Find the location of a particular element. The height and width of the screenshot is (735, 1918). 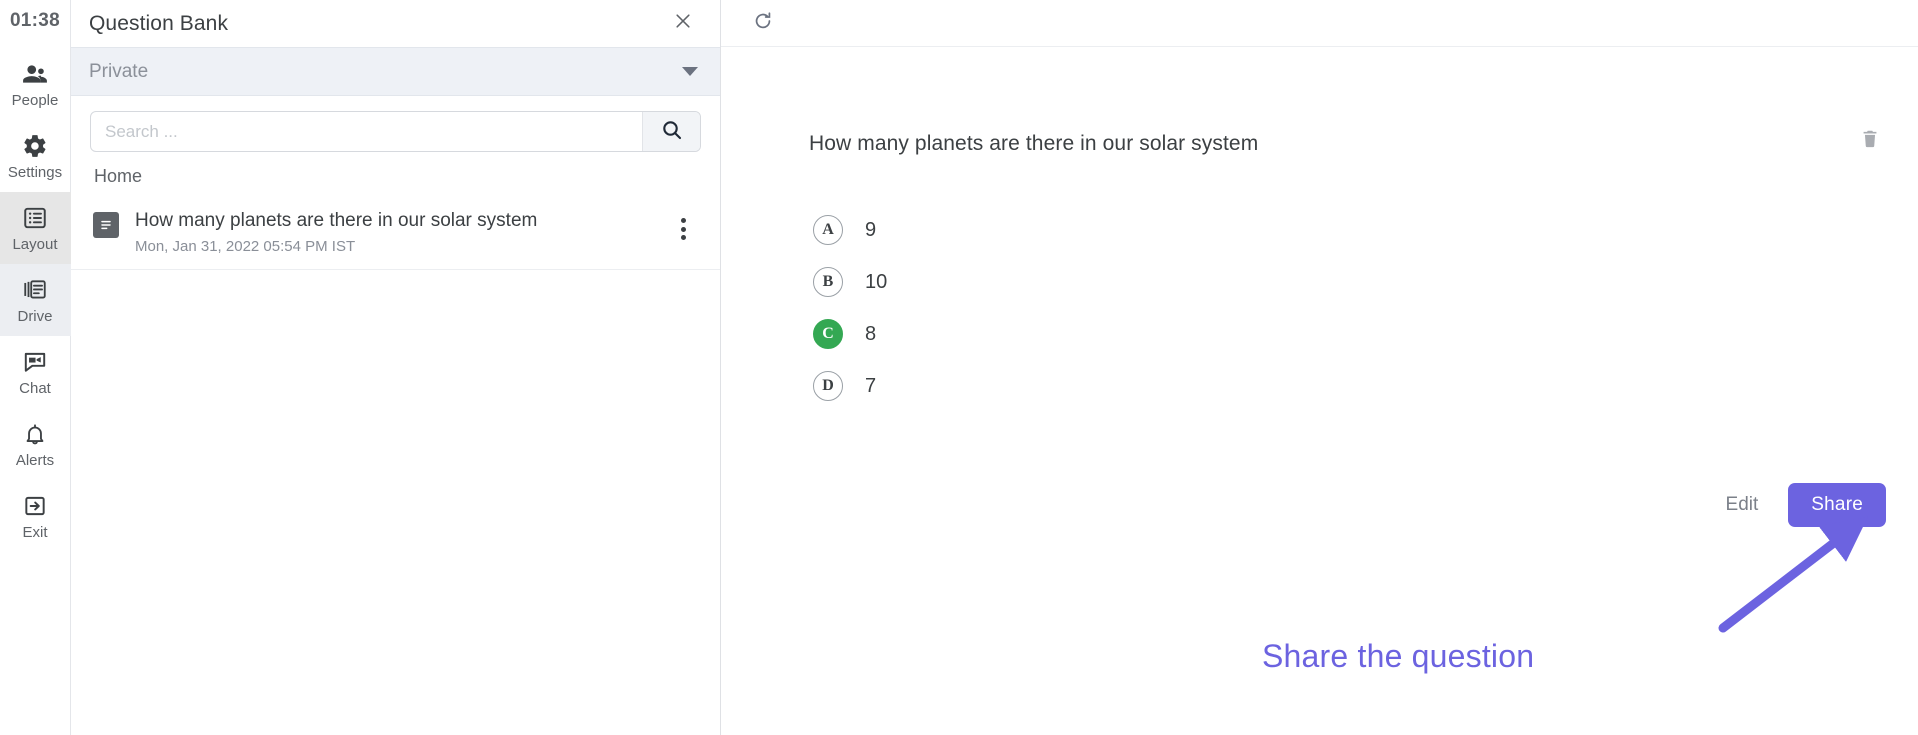

refresh-button is located at coordinates (763, 23).